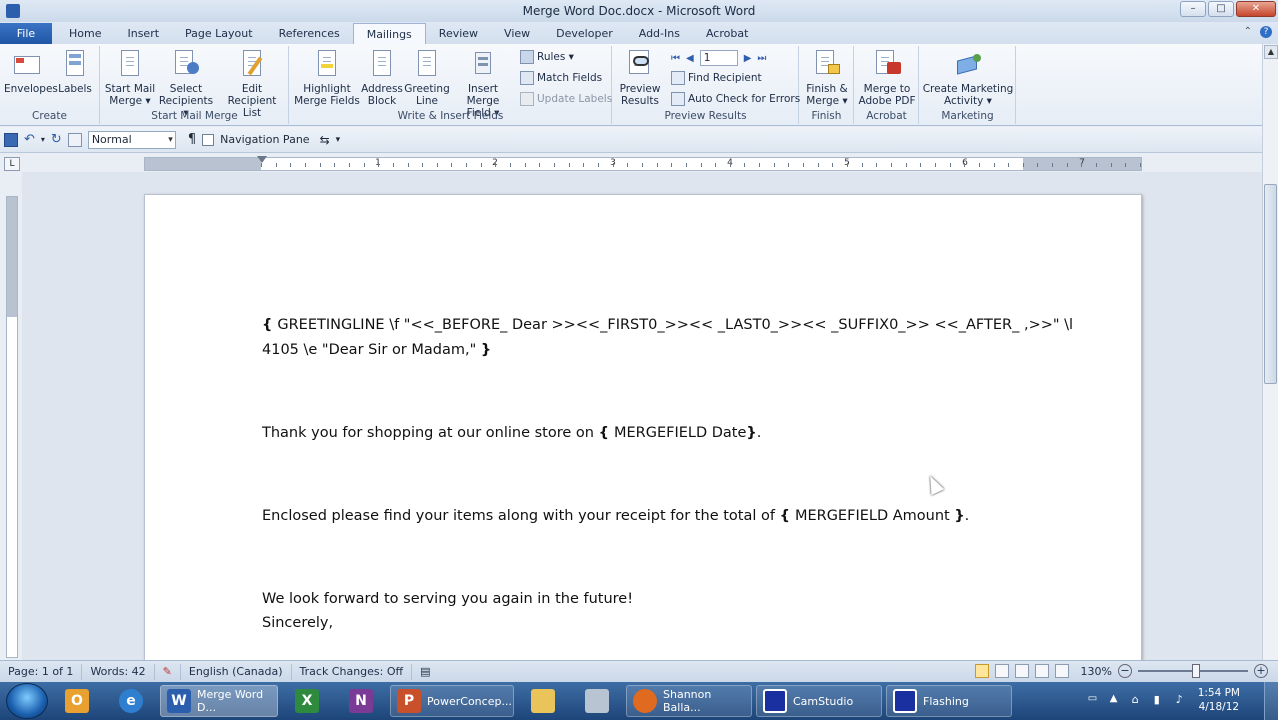 The height and width of the screenshot is (720, 1278). Describe the element at coordinates (887, 77) in the screenshot. I see `merge-to-adobe-pdf-button: Merge to Adobe PDF` at that location.